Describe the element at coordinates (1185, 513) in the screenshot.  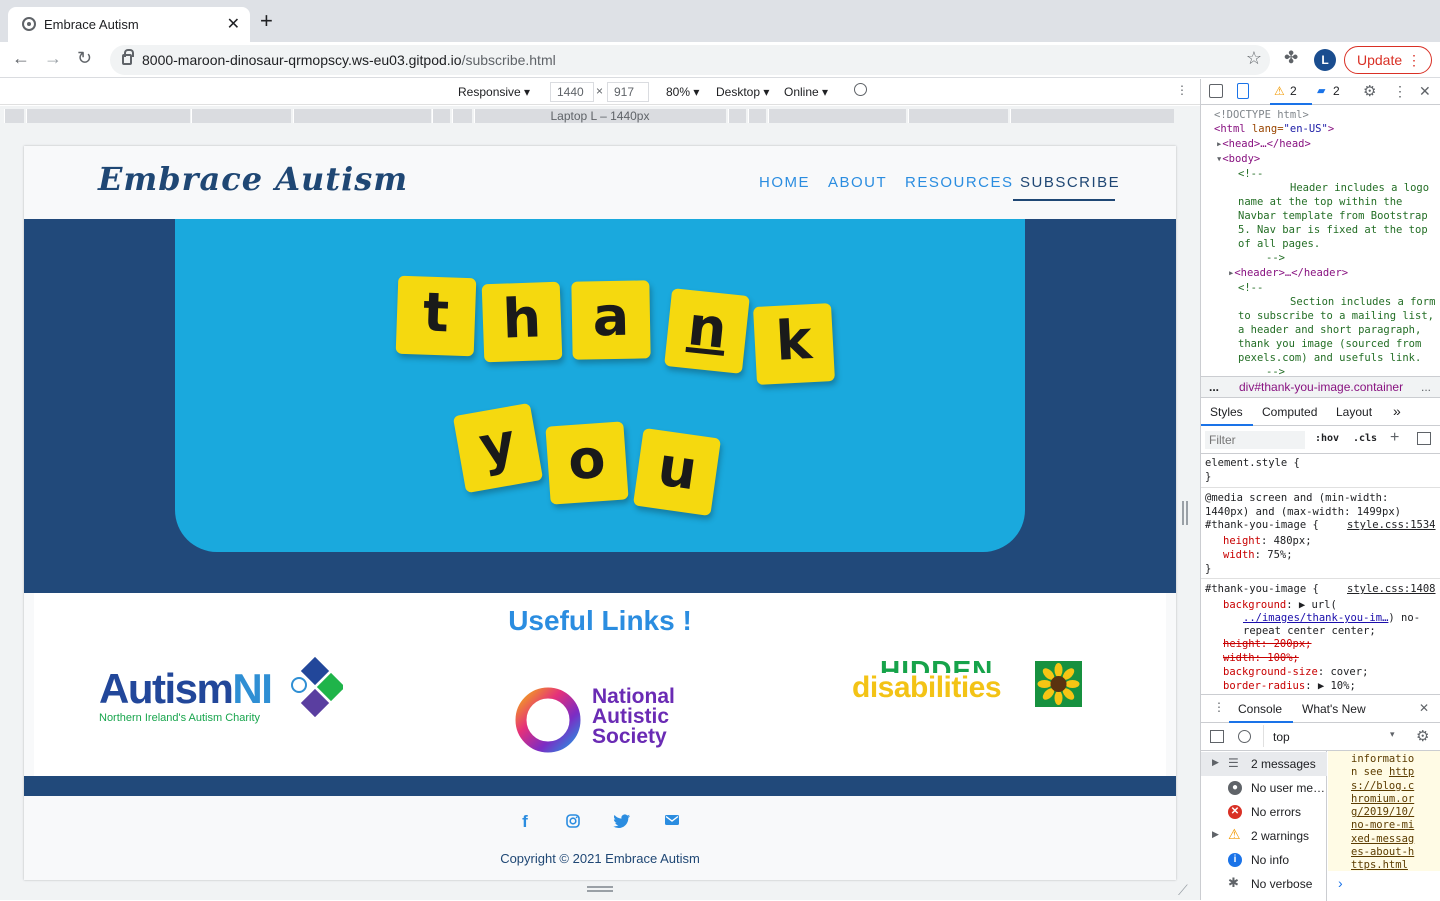
I see `resize-handle-right` at that location.